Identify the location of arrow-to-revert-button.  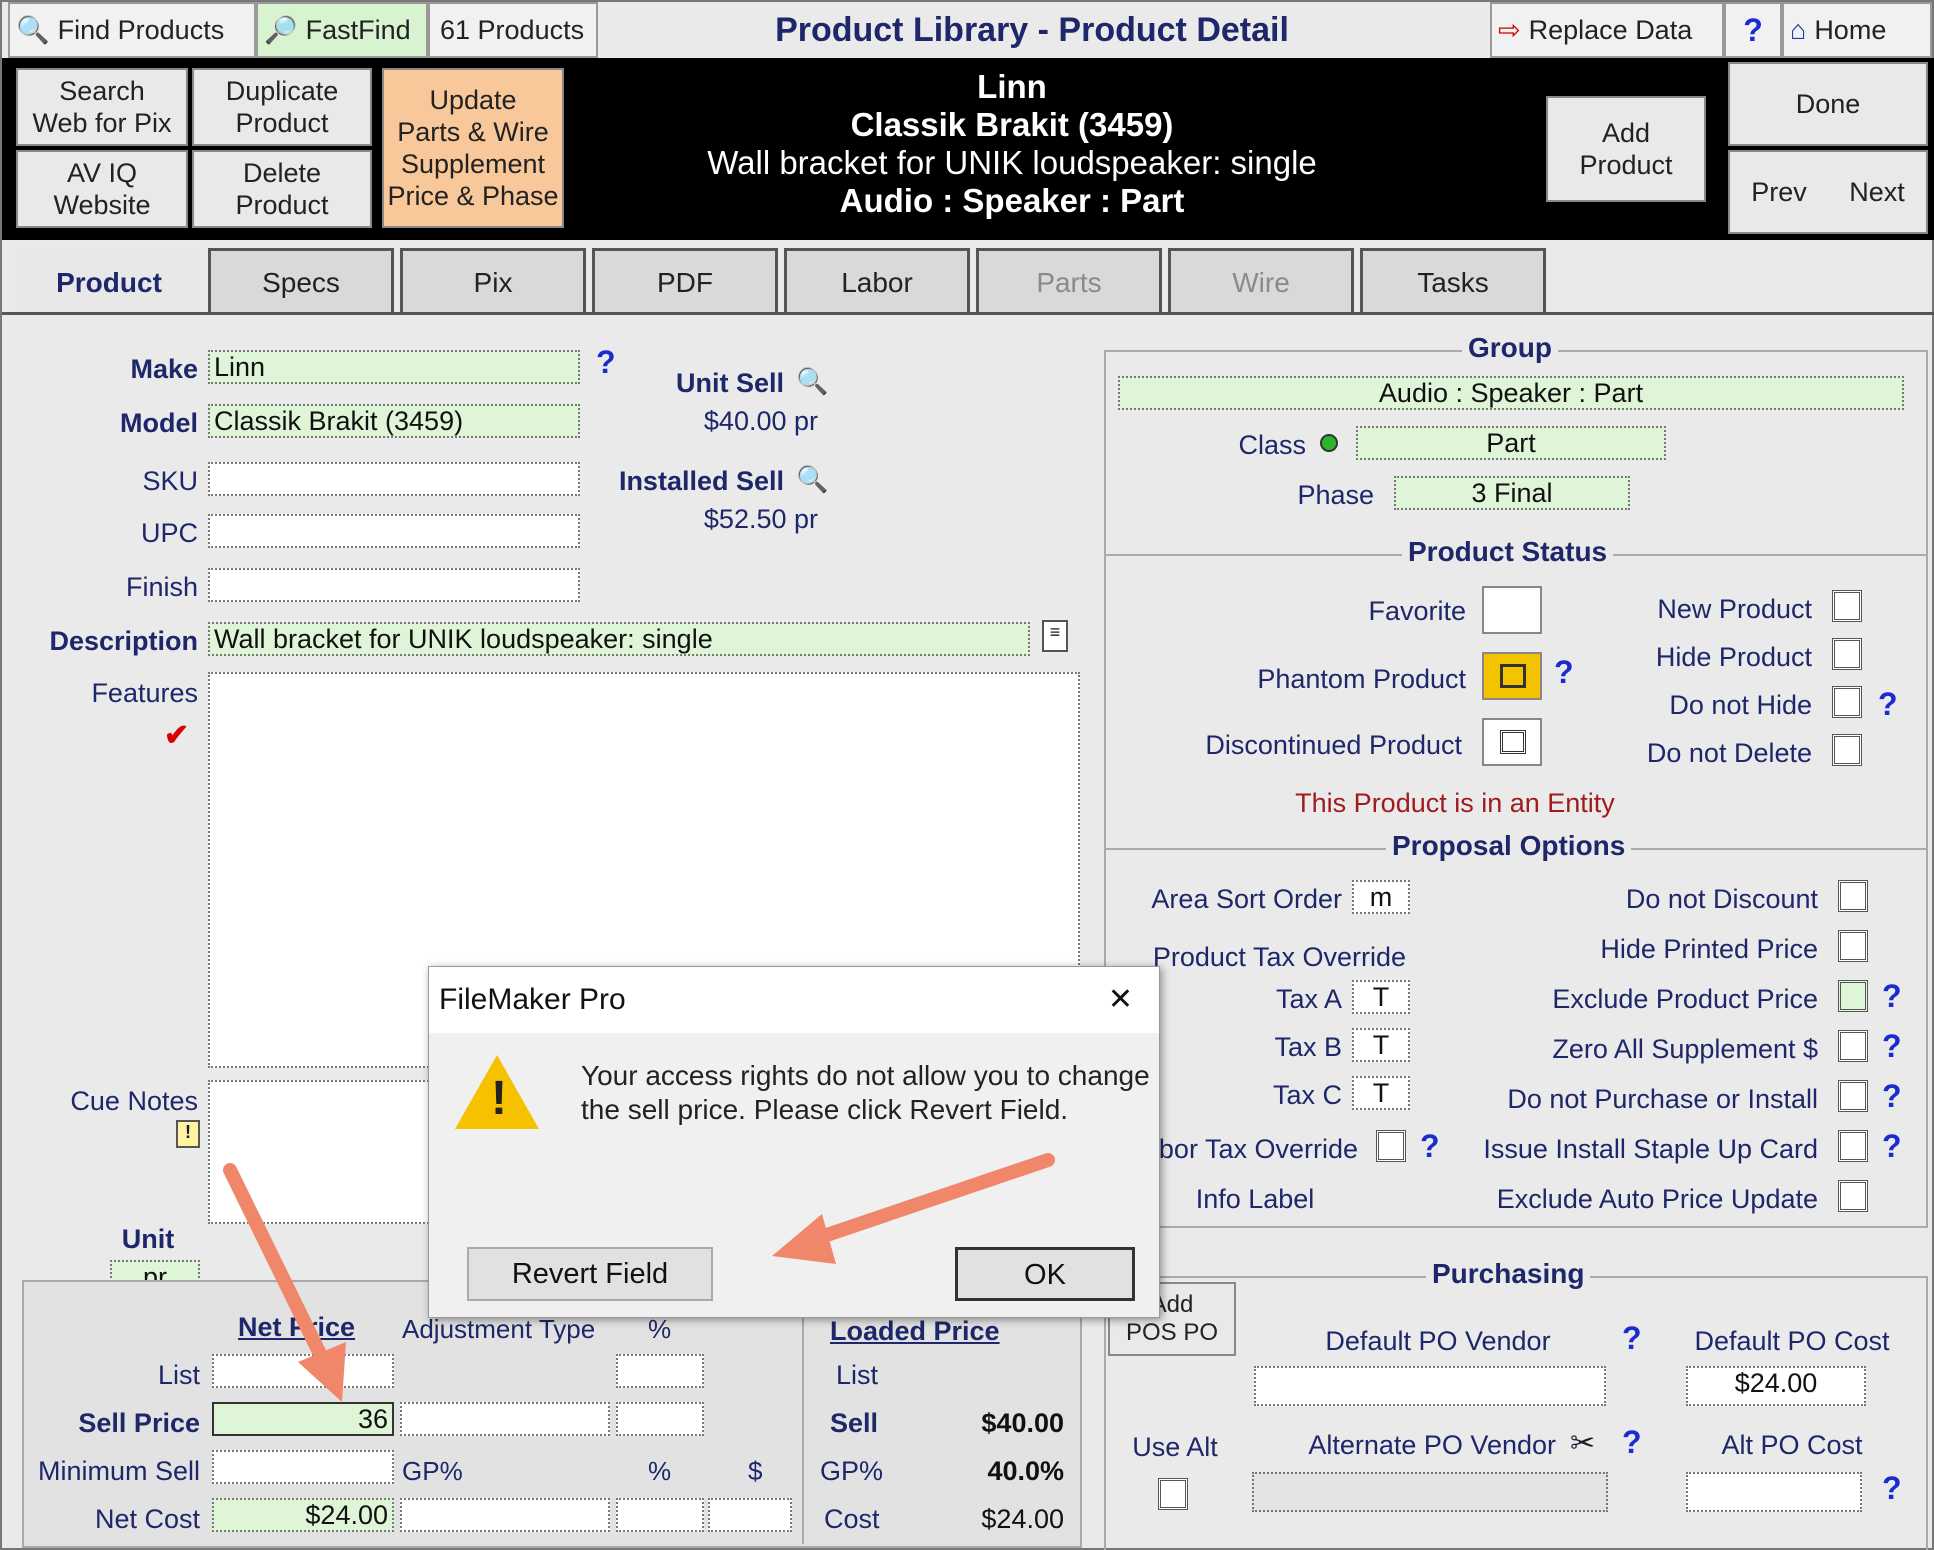
(913, 1208).